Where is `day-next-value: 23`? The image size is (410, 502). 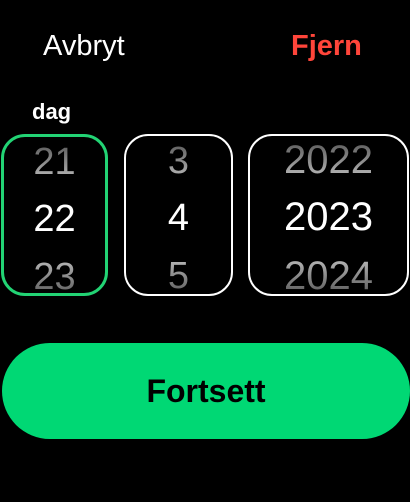
day-next-value: 23 is located at coordinates (54, 273).